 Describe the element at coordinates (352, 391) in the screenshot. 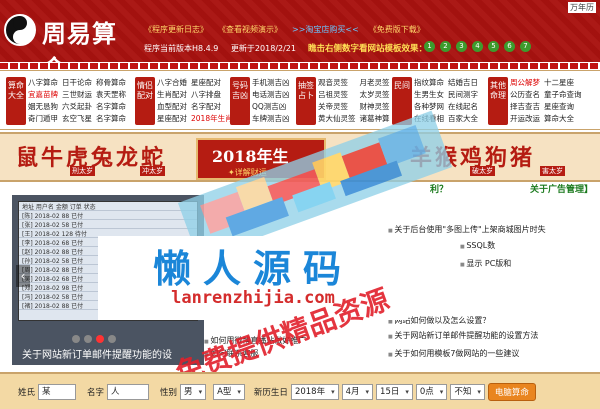

I see `month-value: 4月` at that location.